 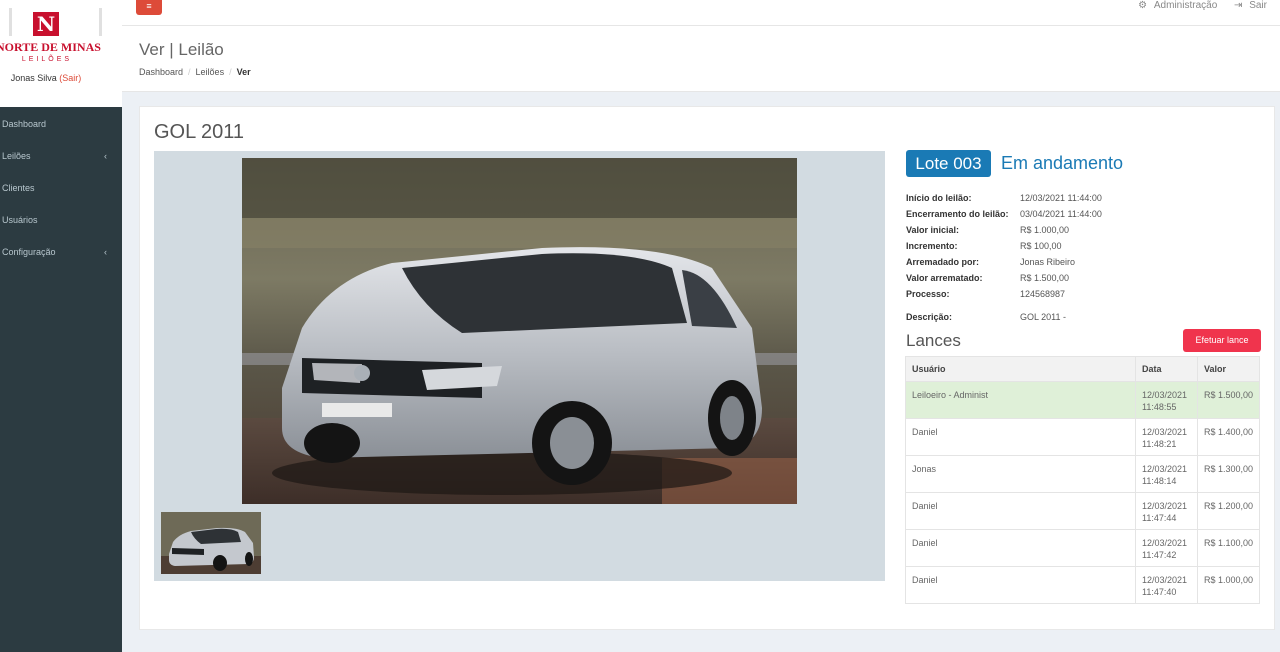 What do you see at coordinates (1159, 444) in the screenshot?
I see `bid-time: 11:48:21` at bounding box center [1159, 444].